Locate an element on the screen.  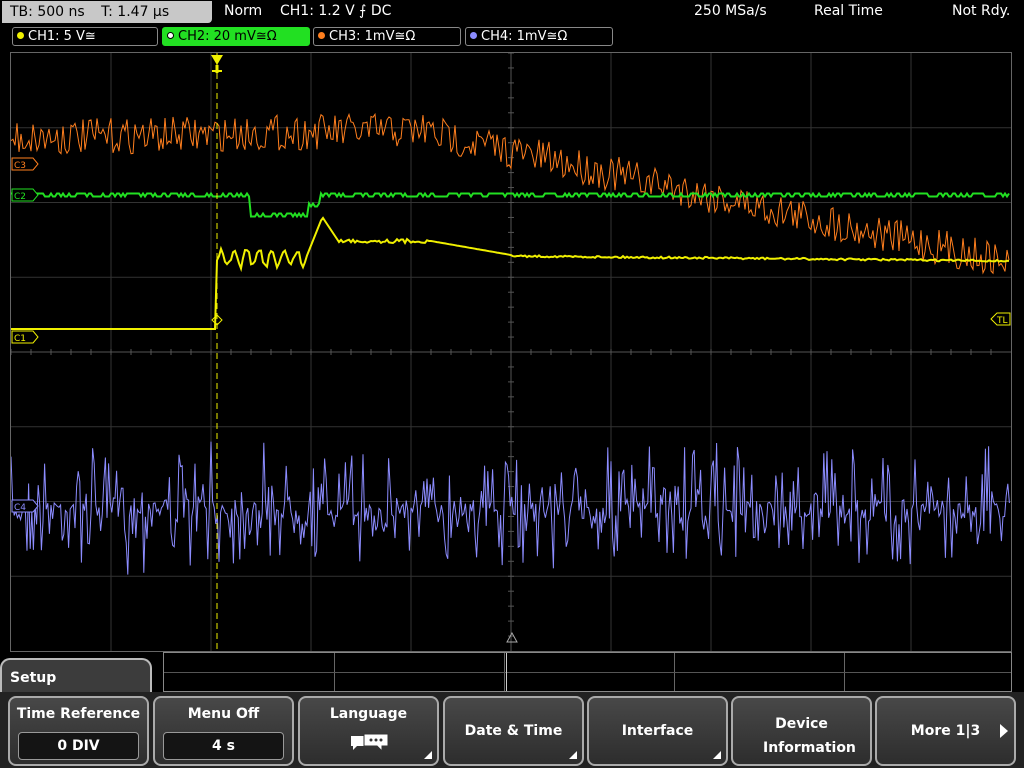
trigger-level-label: TL is located at coordinates (1002, 321).